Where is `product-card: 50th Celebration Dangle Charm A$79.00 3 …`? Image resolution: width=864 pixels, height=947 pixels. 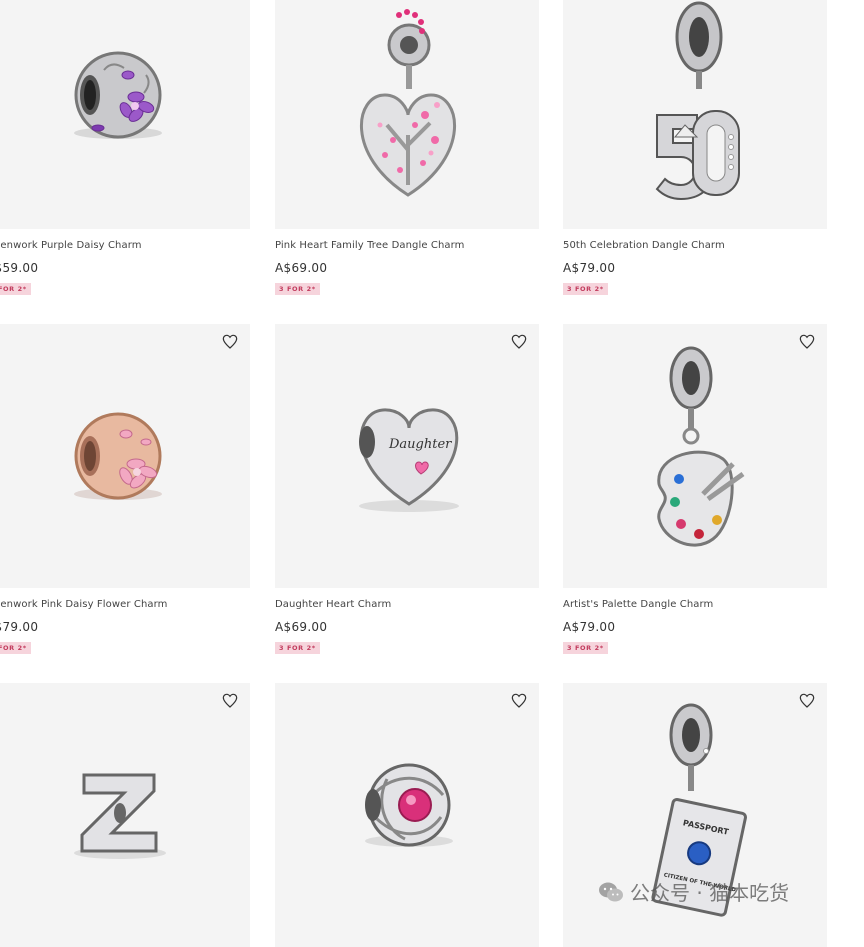 product-card: 50th Celebration Dangle Charm A$79.00 3 … is located at coordinates (695, 147).